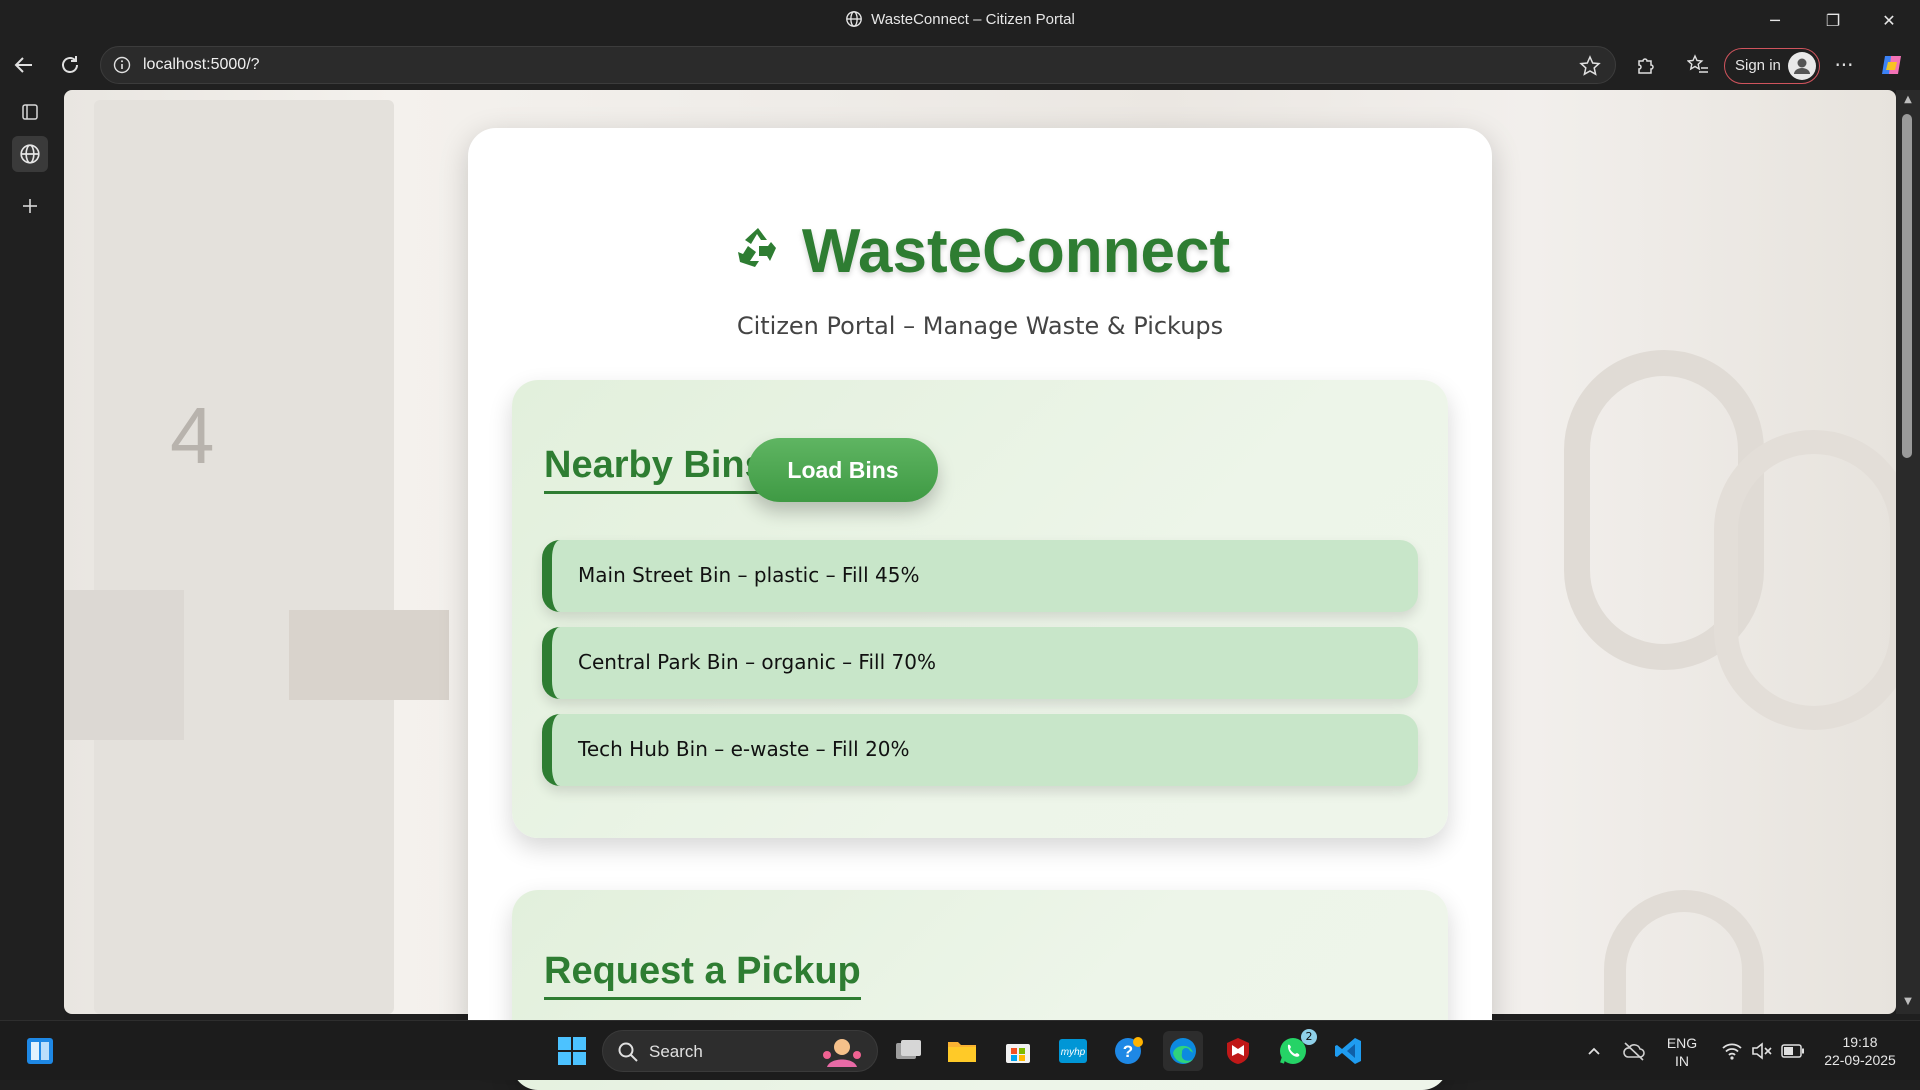 Image resolution: width=1920 pixels, height=1090 pixels. I want to click on myhp-icon: myhp, so click(1073, 1051).